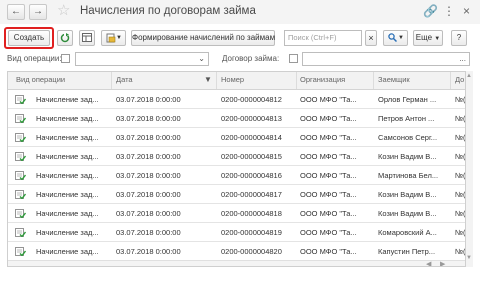  I want to click on clear-icon: ×, so click(371, 38).